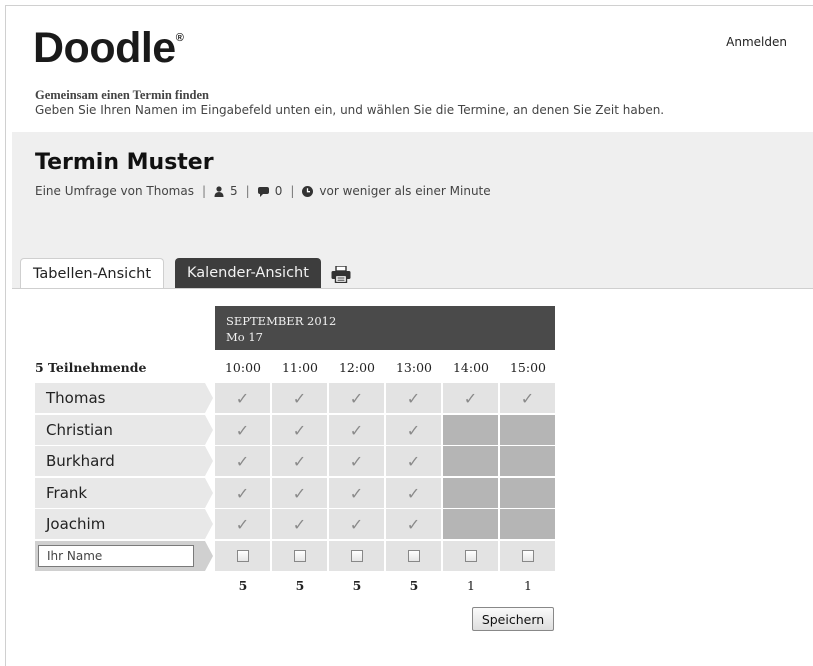 This screenshot has height=666, width=813. What do you see at coordinates (116, 556) in the screenshot?
I see `name-input` at bounding box center [116, 556].